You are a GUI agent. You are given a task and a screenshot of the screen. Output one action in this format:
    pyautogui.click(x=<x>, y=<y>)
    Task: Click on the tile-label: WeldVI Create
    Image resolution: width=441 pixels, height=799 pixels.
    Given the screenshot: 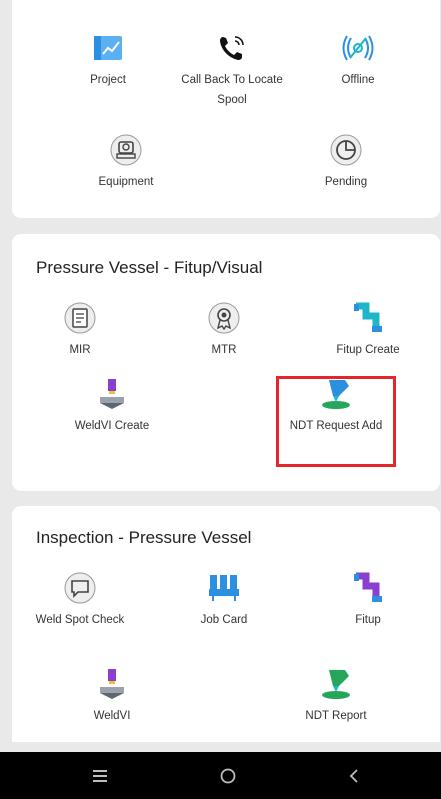 What is the action you would take?
    pyautogui.click(x=112, y=426)
    